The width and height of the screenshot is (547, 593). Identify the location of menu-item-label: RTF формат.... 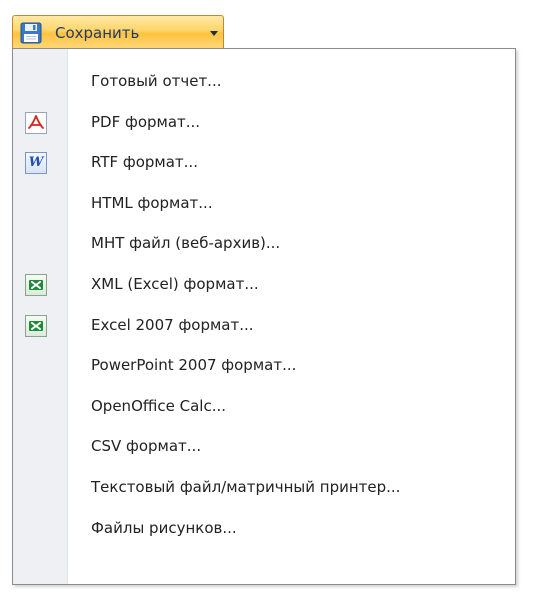
(144, 162).